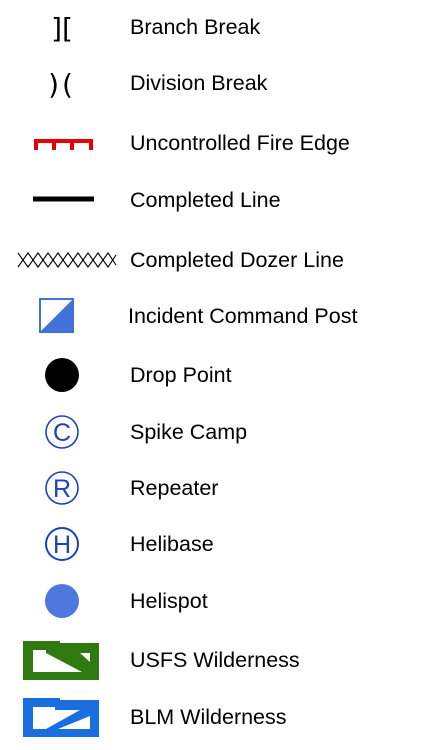  I want to click on legend-item-uncontrolled-fire-edge: Uncontrolled Fire Edge, so click(220, 143).